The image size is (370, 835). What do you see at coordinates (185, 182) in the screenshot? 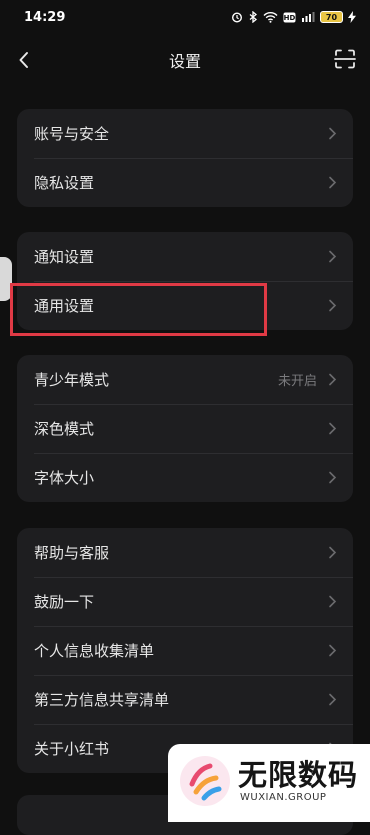
I see `settings-item-privacy: 隐私设置` at bounding box center [185, 182].